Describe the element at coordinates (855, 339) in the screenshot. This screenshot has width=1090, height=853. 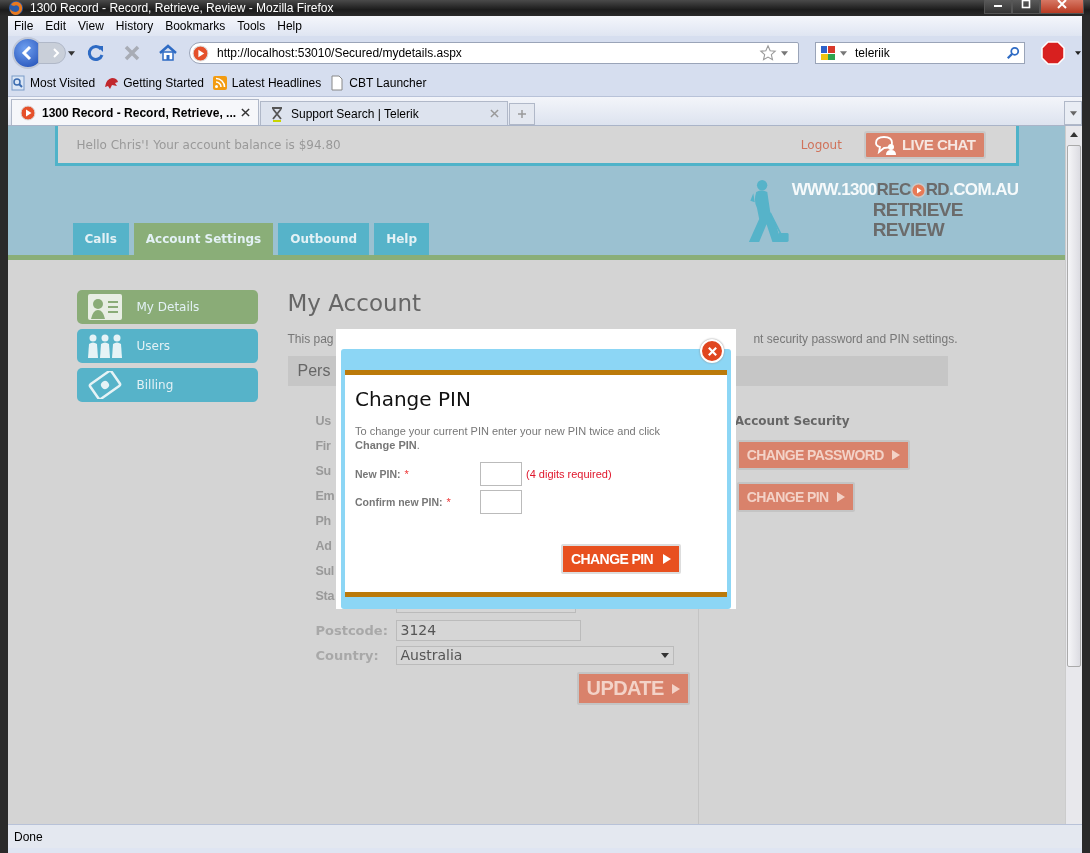
I see `intro-text: nt security password and PIN settings.` at that location.